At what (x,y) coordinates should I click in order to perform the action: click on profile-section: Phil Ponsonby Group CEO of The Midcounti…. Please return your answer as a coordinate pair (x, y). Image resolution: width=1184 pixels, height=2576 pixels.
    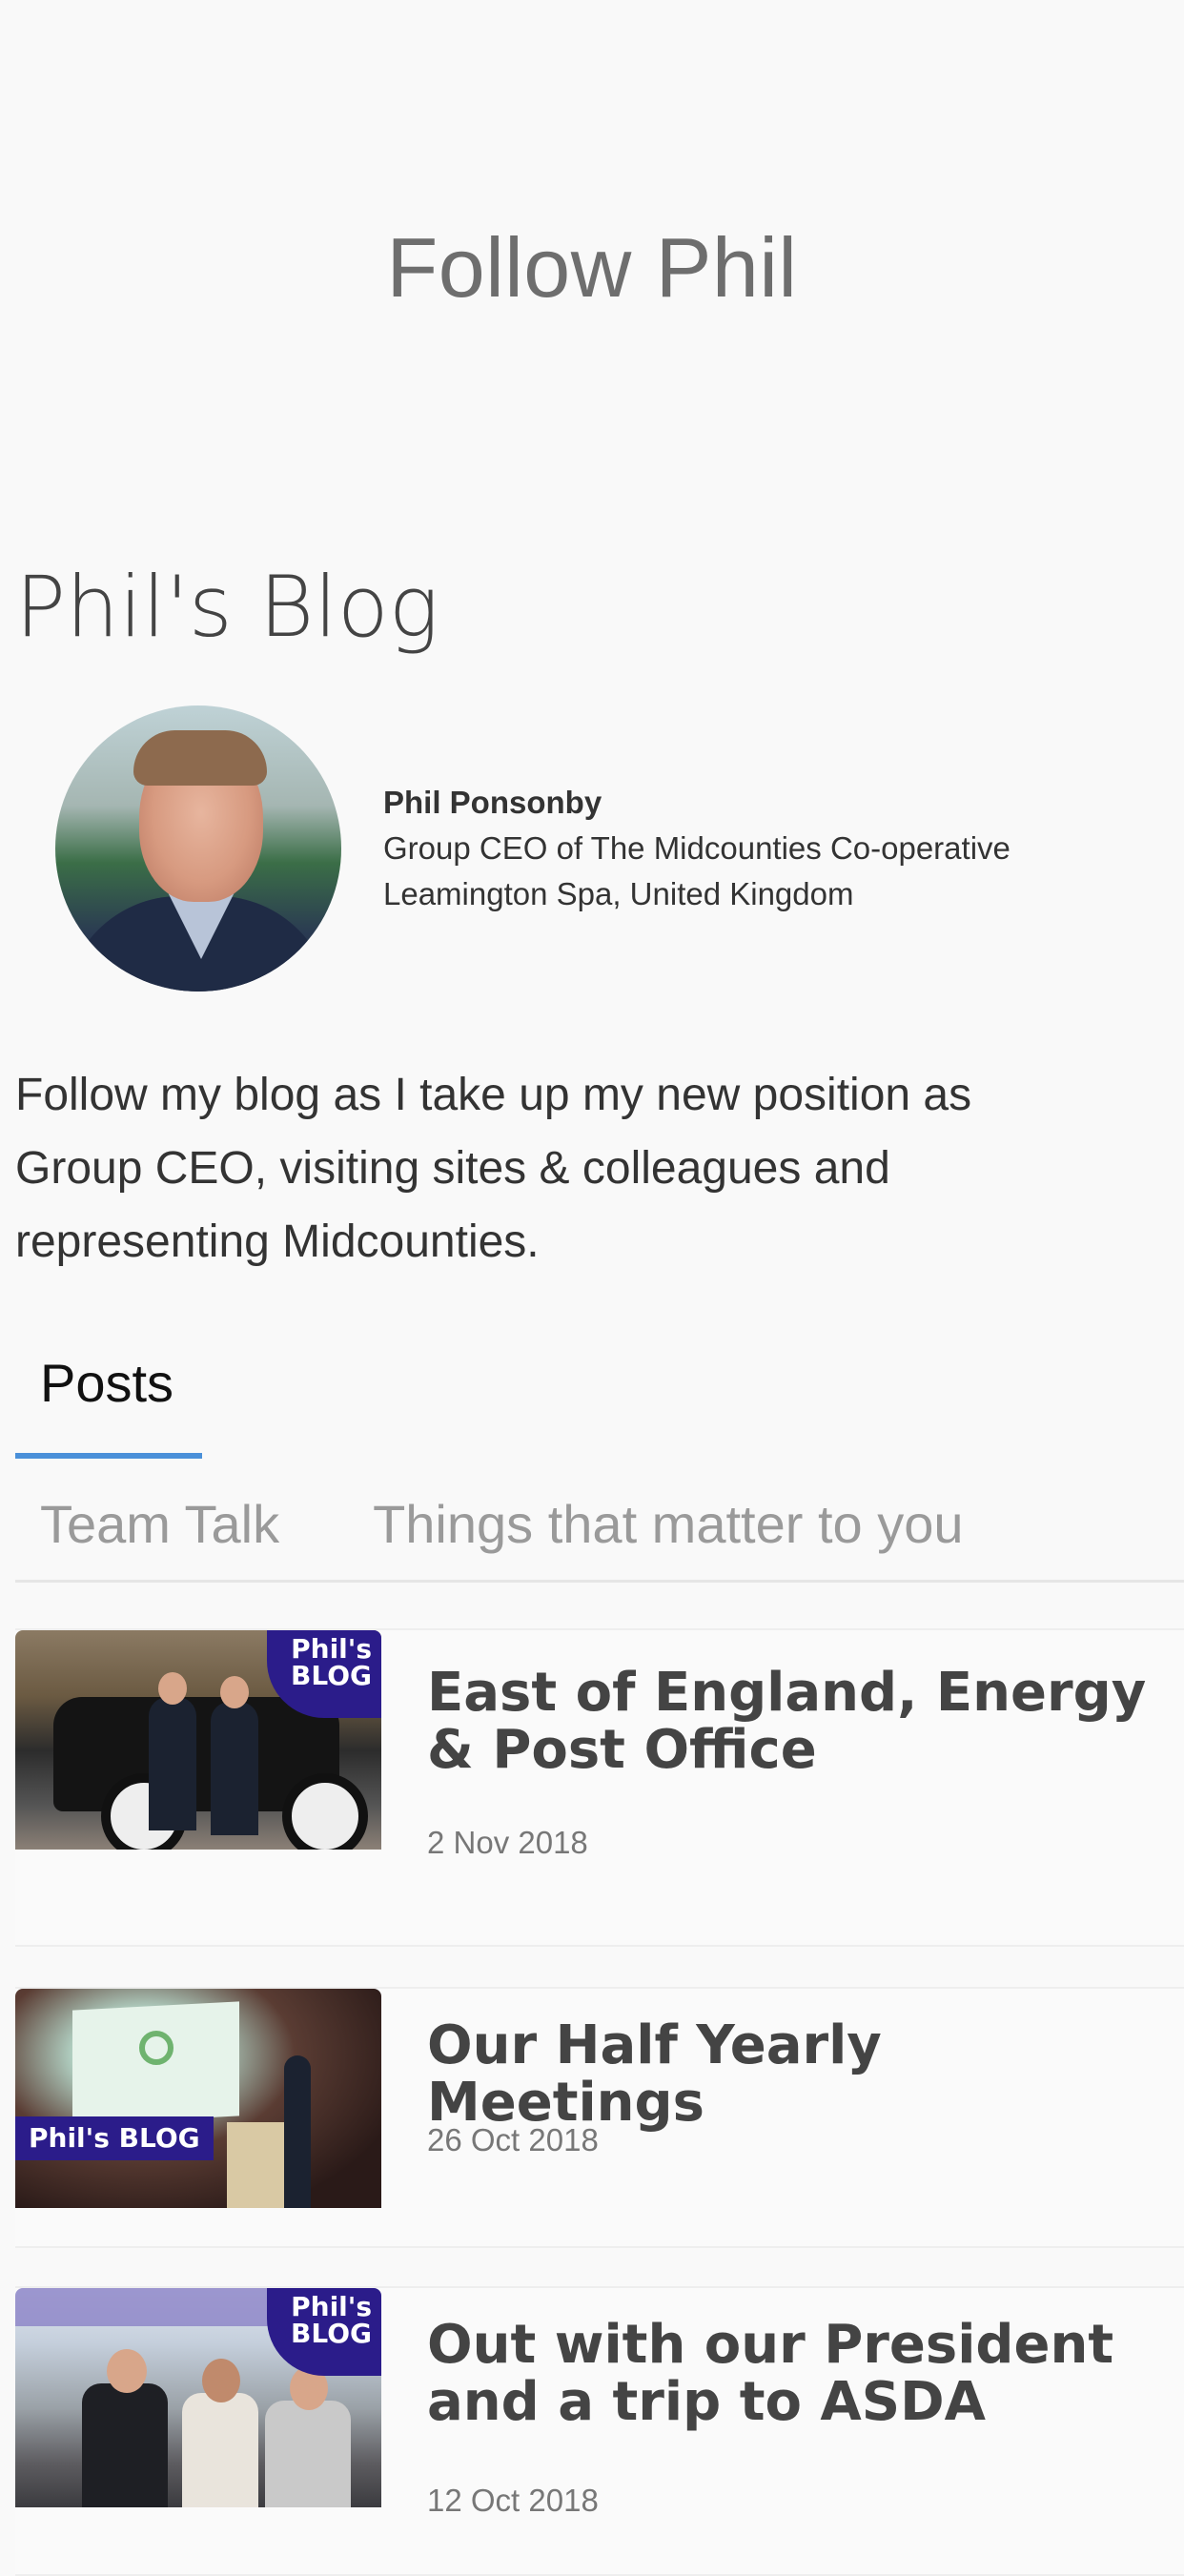
    Looking at the image, I should click on (532, 849).